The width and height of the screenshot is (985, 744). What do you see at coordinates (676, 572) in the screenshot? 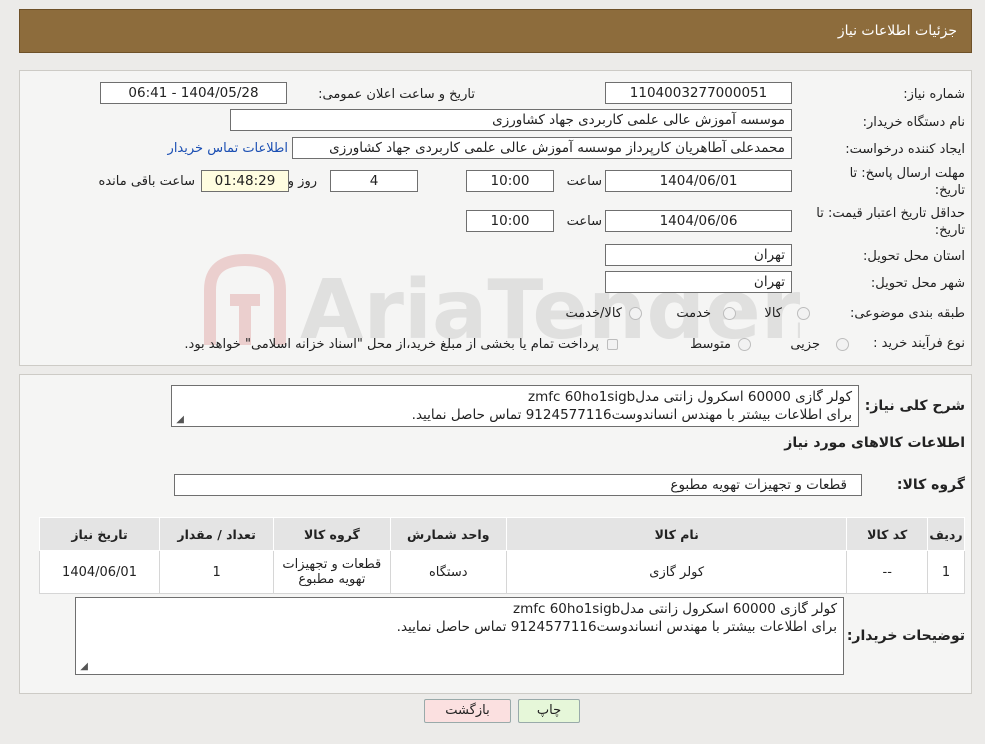
I see `cell-name: کولر گازی` at bounding box center [676, 572].